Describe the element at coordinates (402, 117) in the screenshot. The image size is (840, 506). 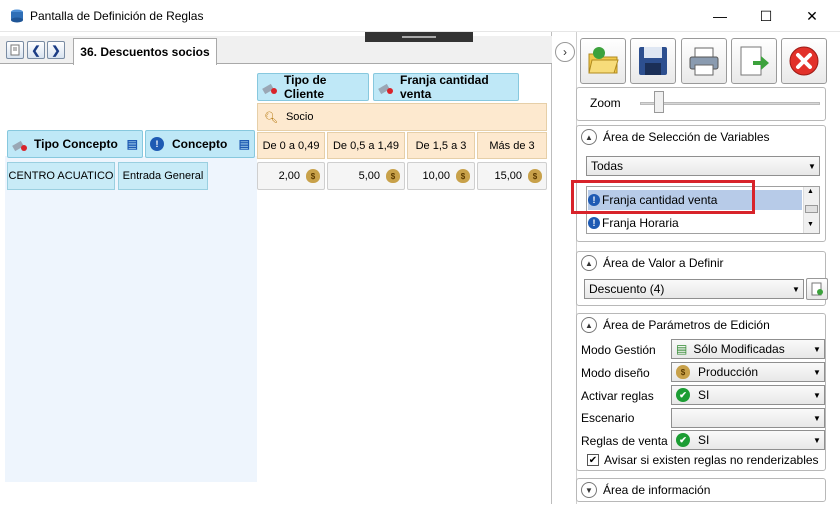
I see `client-type-value-cell: 🔍︎ Socio` at that location.